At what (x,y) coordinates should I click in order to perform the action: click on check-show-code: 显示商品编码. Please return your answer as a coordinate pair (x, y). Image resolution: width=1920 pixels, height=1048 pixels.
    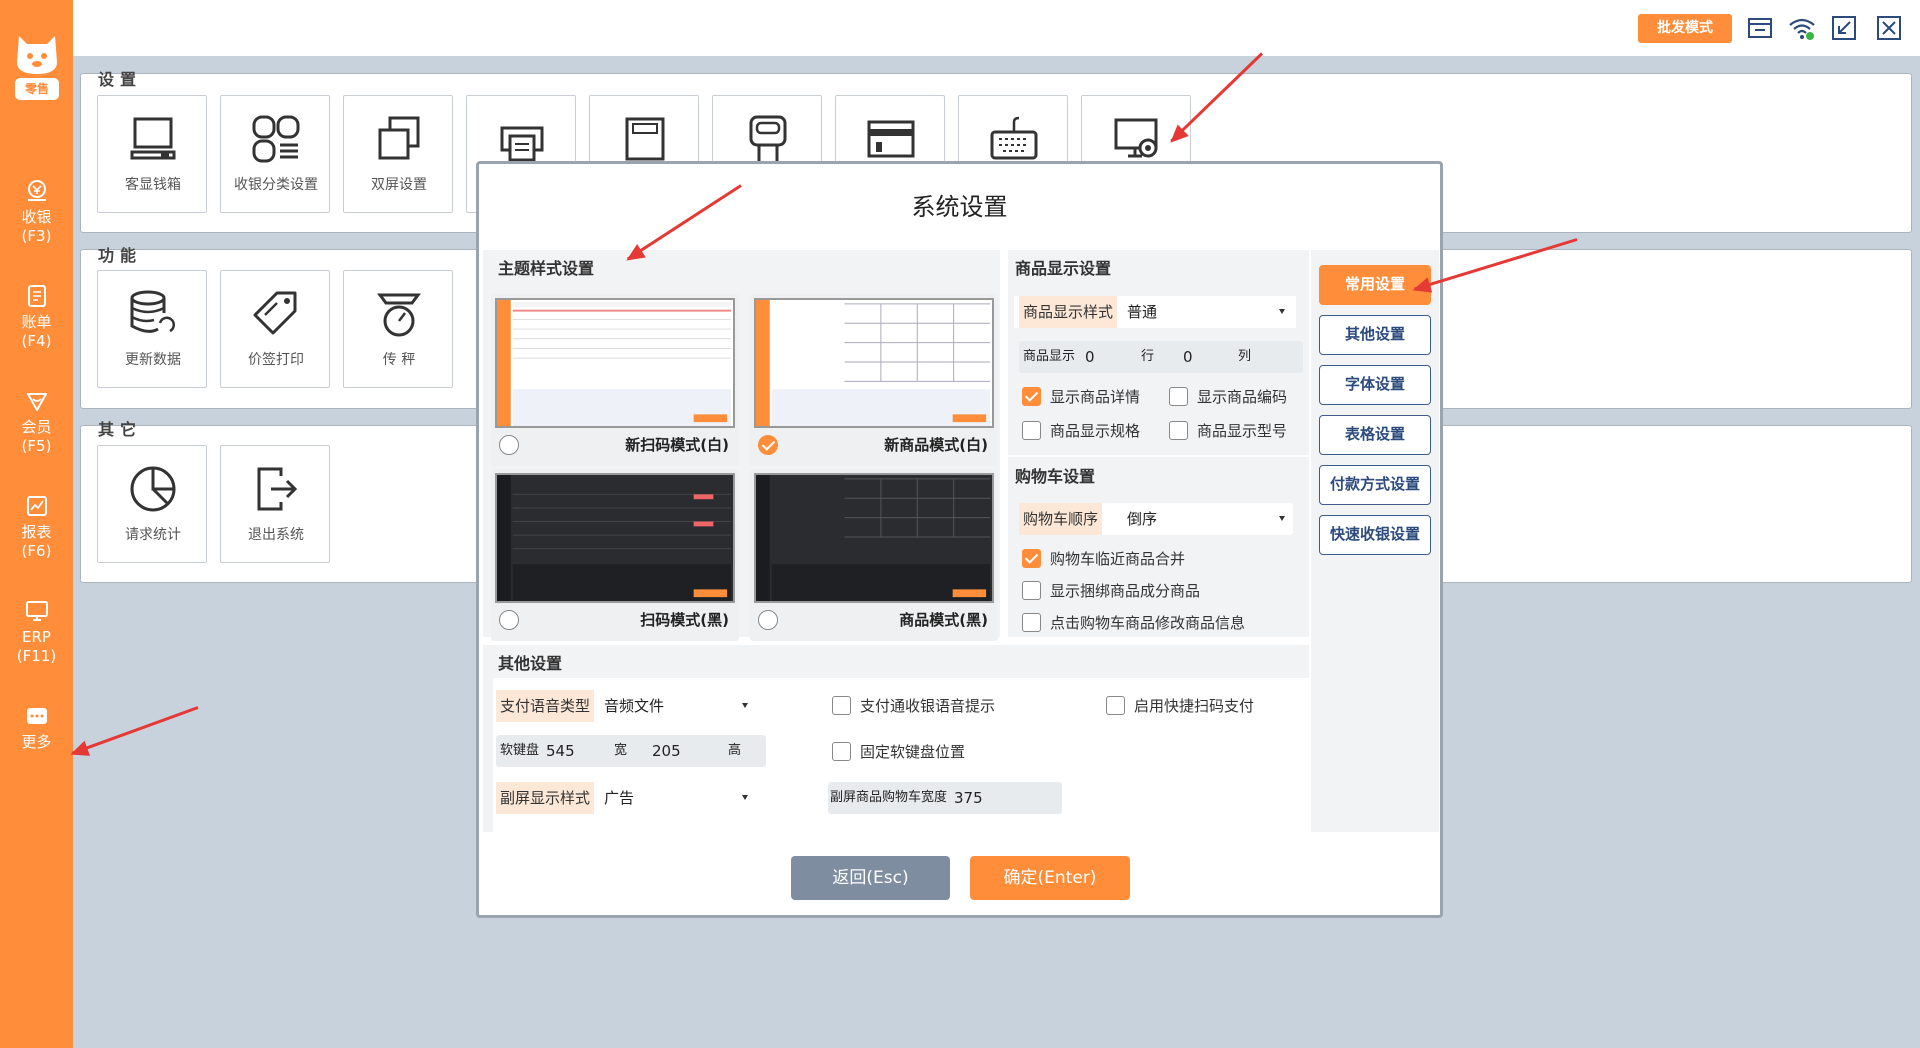
    Looking at the image, I should click on (1228, 397).